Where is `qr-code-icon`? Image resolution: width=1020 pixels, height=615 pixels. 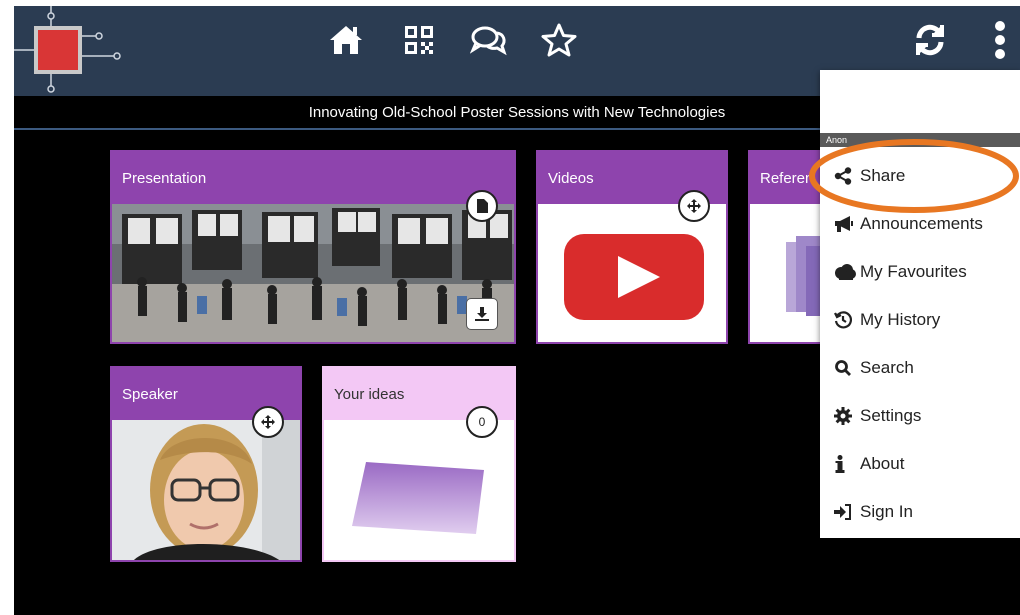
qr-code-icon is located at coordinates (419, 40).